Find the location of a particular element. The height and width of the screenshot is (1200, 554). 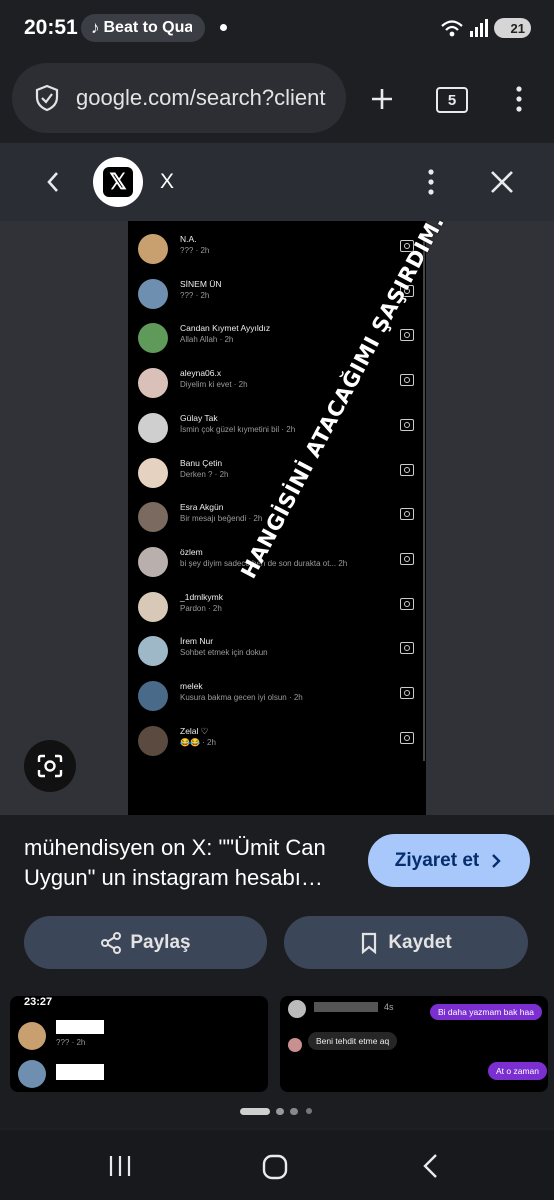

new-tab-plus-icon is located at coordinates (382, 99).